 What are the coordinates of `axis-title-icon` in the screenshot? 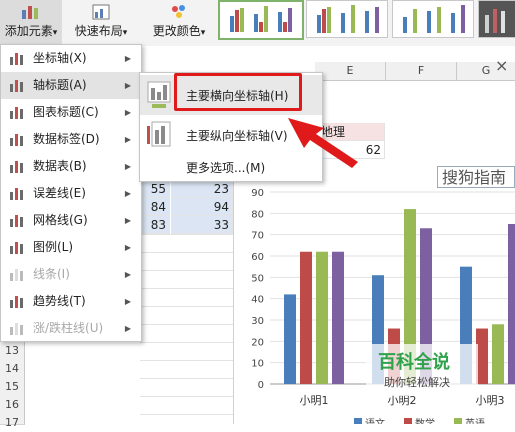 It's located at (16, 86).